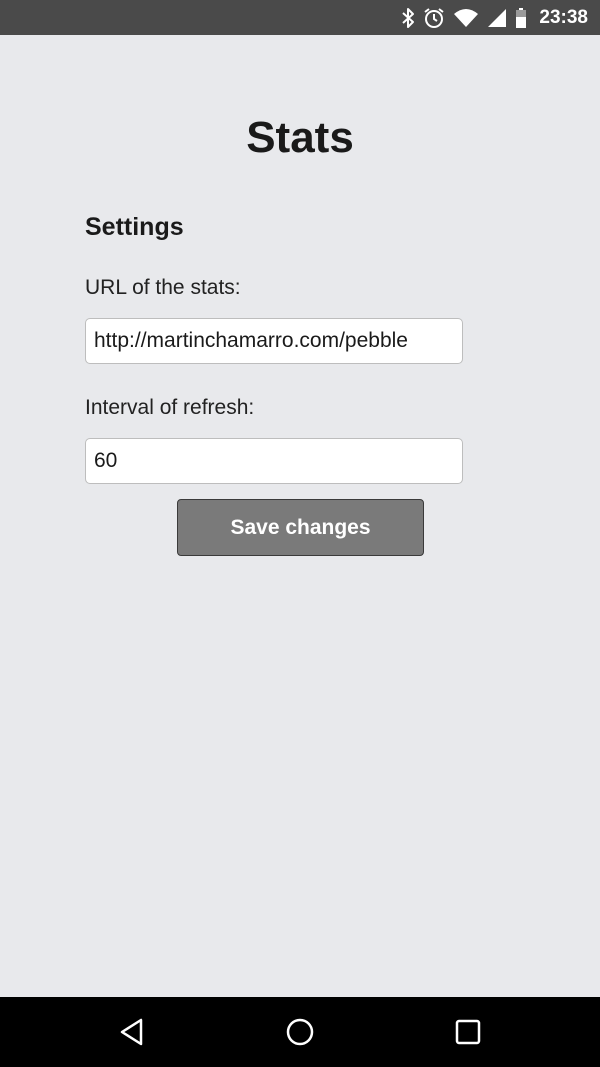  I want to click on url-input, so click(274, 341).